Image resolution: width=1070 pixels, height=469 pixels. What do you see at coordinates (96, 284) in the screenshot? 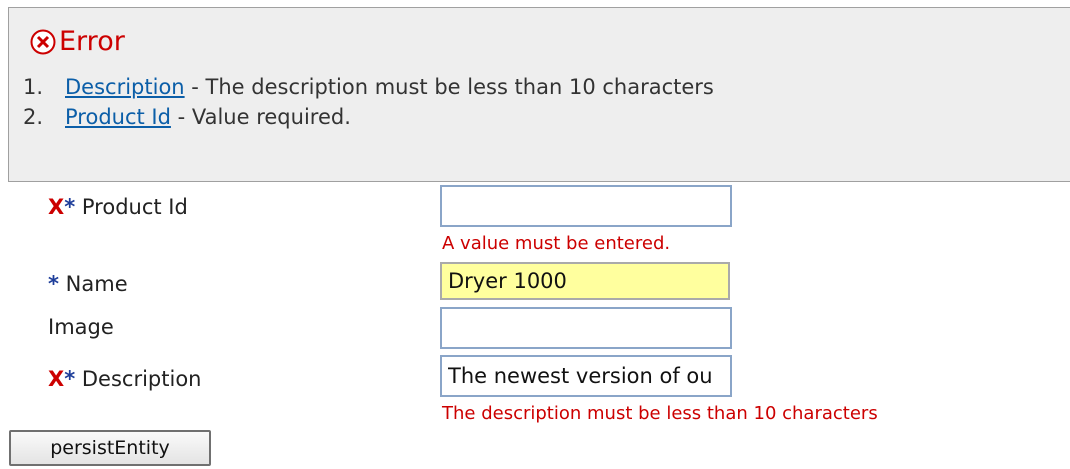
I see `name-label-text: Name` at bounding box center [96, 284].